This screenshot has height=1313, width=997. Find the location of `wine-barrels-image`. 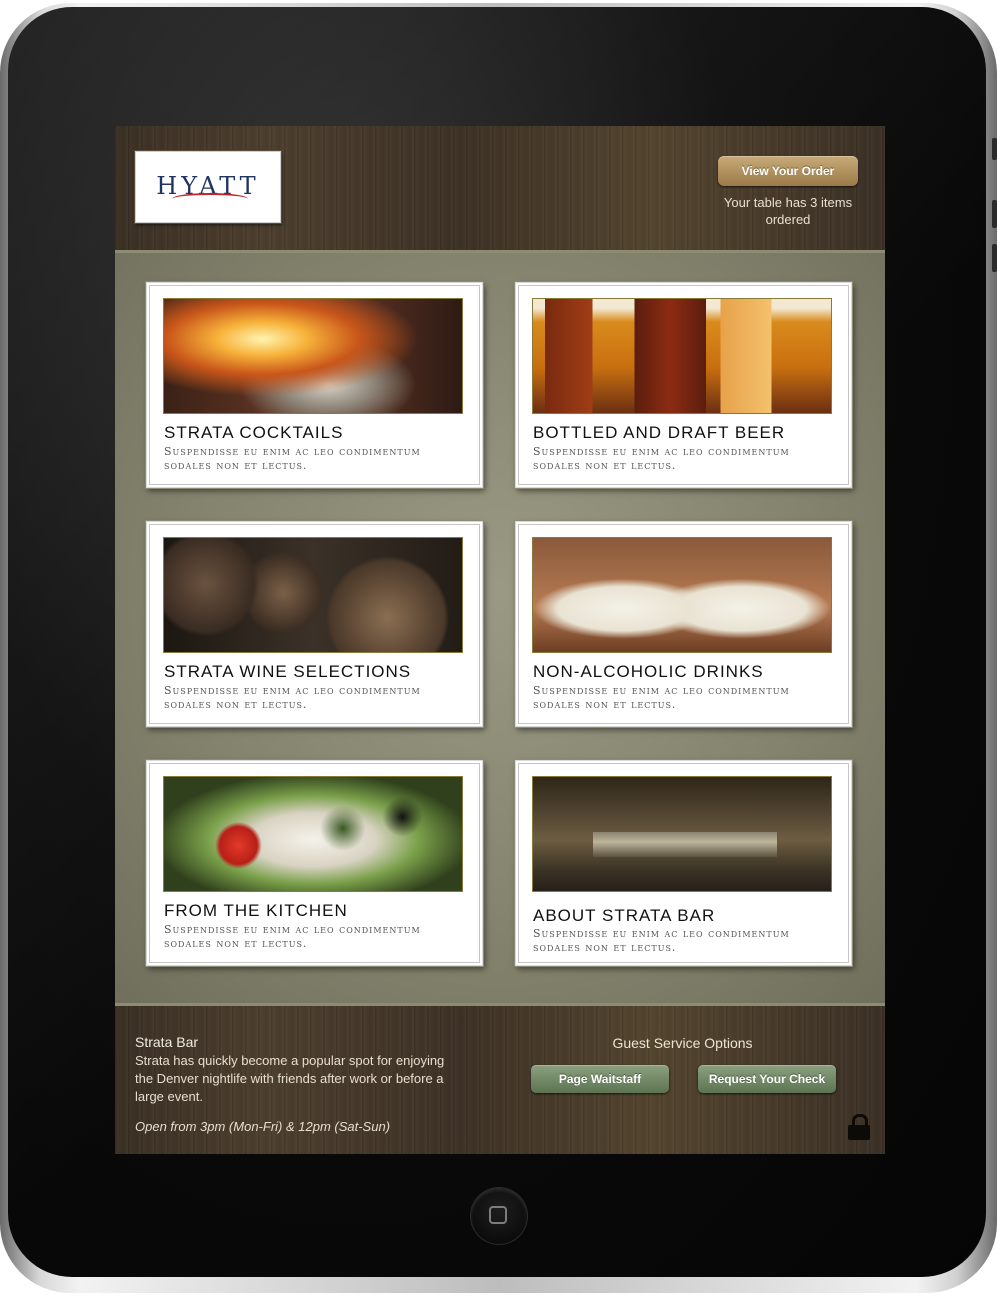

wine-barrels-image is located at coordinates (313, 595).